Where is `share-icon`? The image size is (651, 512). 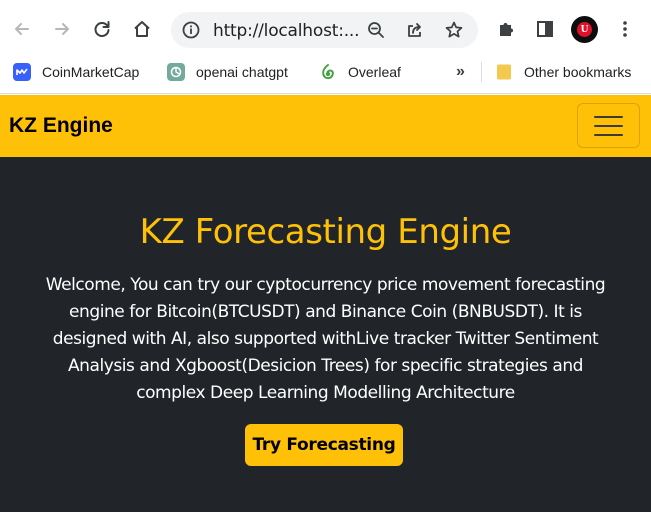
share-icon is located at coordinates (415, 30).